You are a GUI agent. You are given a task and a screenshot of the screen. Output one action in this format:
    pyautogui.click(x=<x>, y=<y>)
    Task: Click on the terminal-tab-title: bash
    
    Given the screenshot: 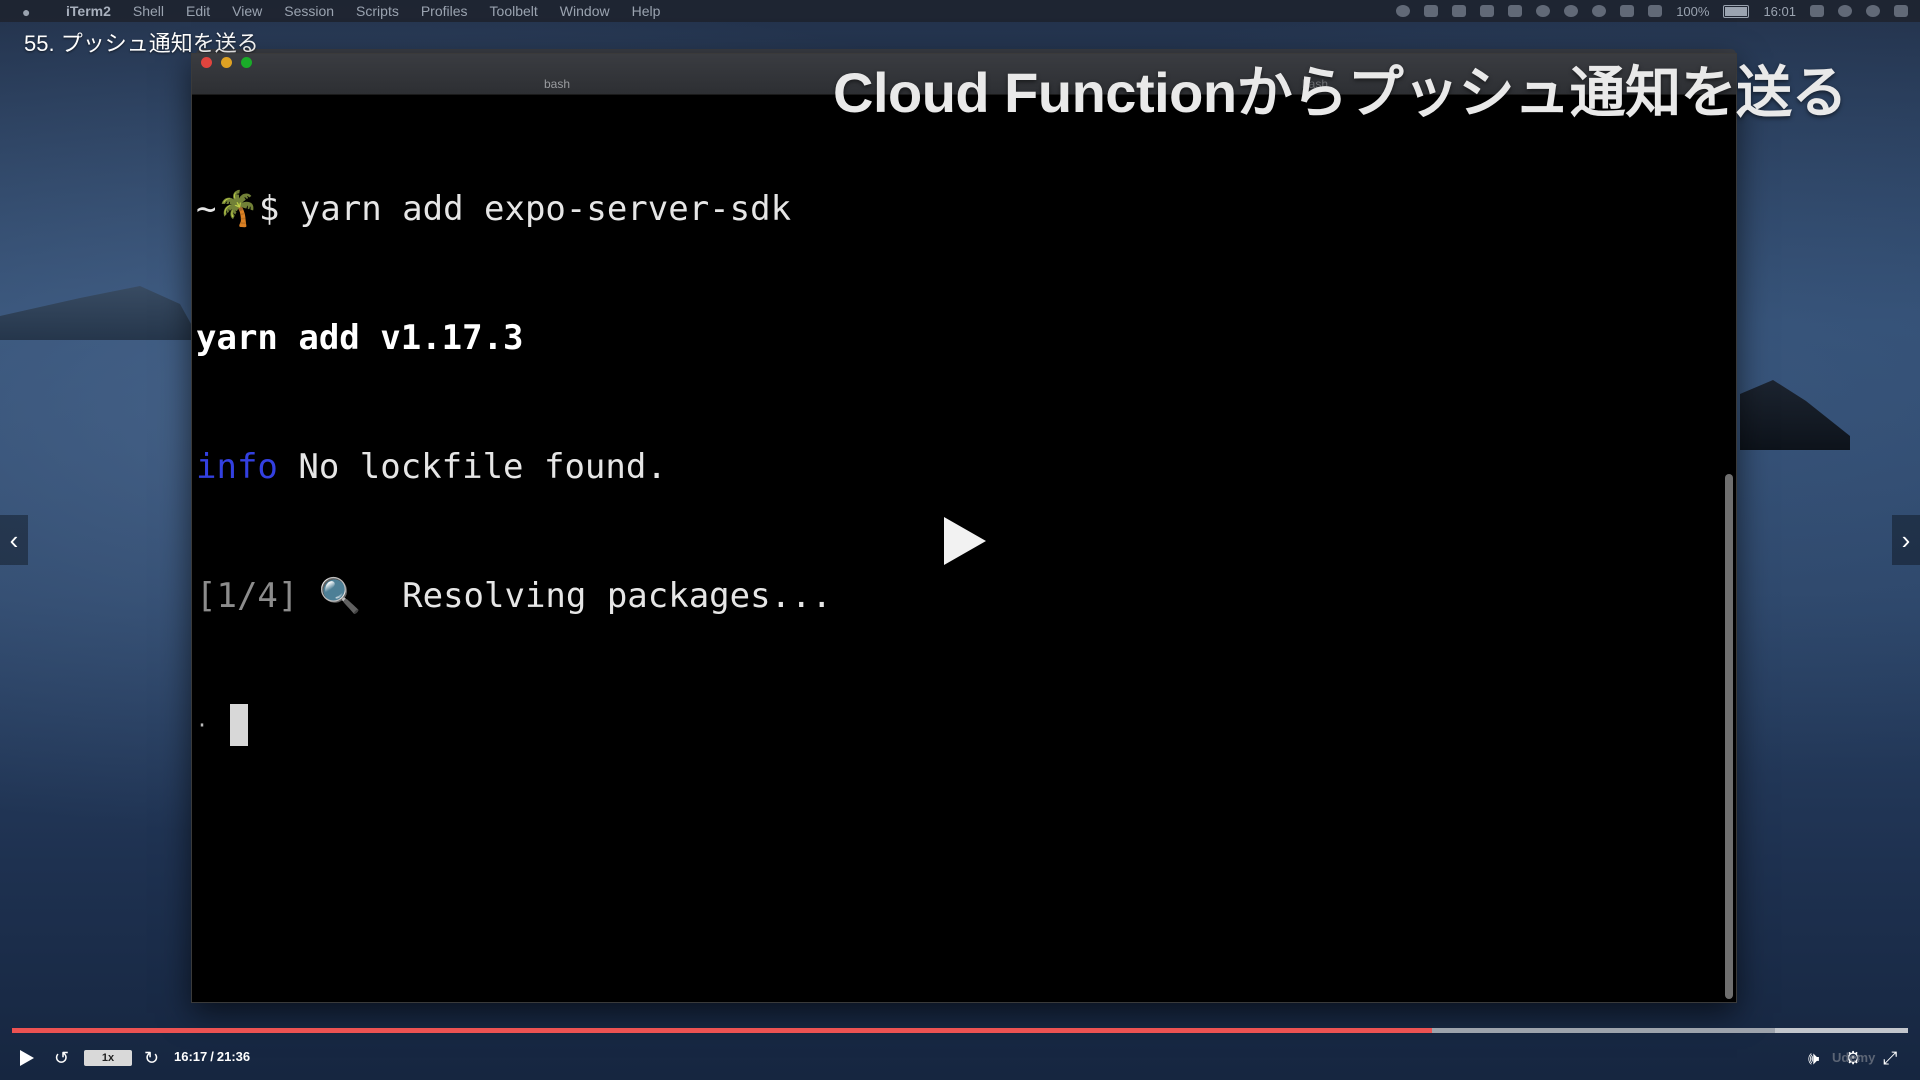 What is the action you would take?
    pyautogui.click(x=557, y=84)
    